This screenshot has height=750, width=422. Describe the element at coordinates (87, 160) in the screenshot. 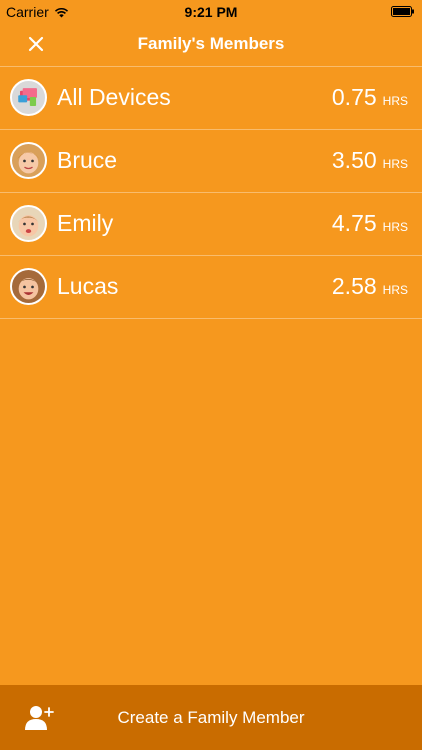

I see `member-name: Bruce` at that location.